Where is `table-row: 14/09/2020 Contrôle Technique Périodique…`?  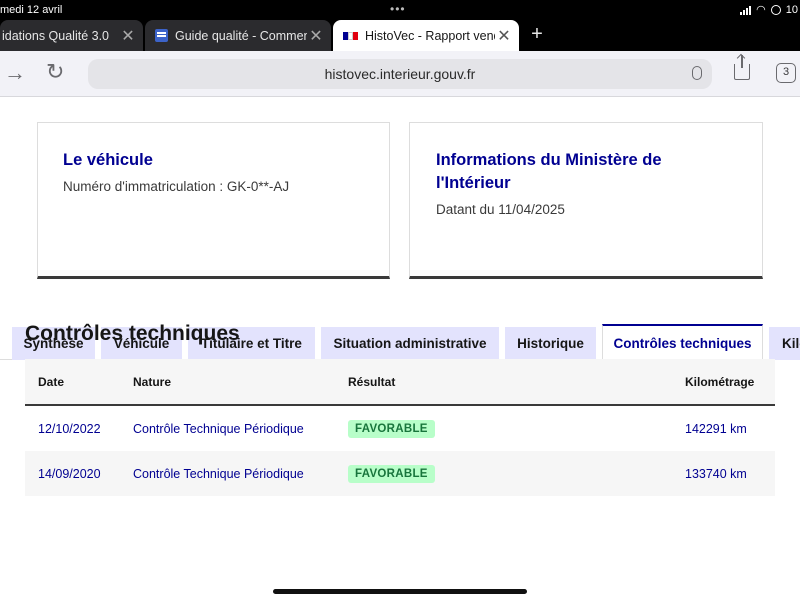
table-row: 14/09/2020 Contrôle Technique Périodique… is located at coordinates (400, 473).